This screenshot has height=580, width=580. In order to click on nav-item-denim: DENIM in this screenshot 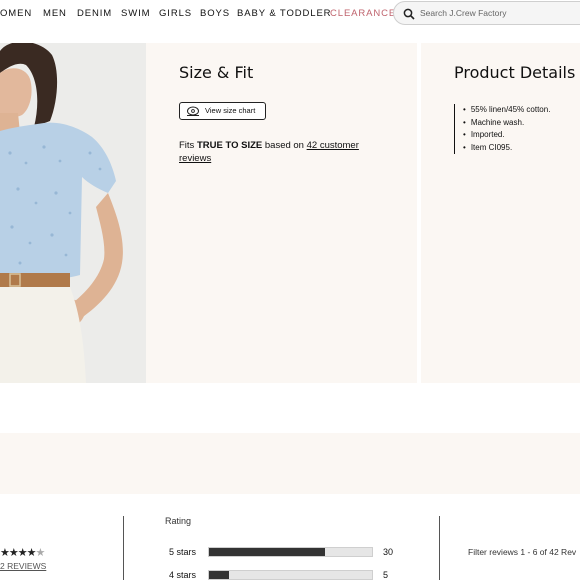, I will do `click(94, 13)`.